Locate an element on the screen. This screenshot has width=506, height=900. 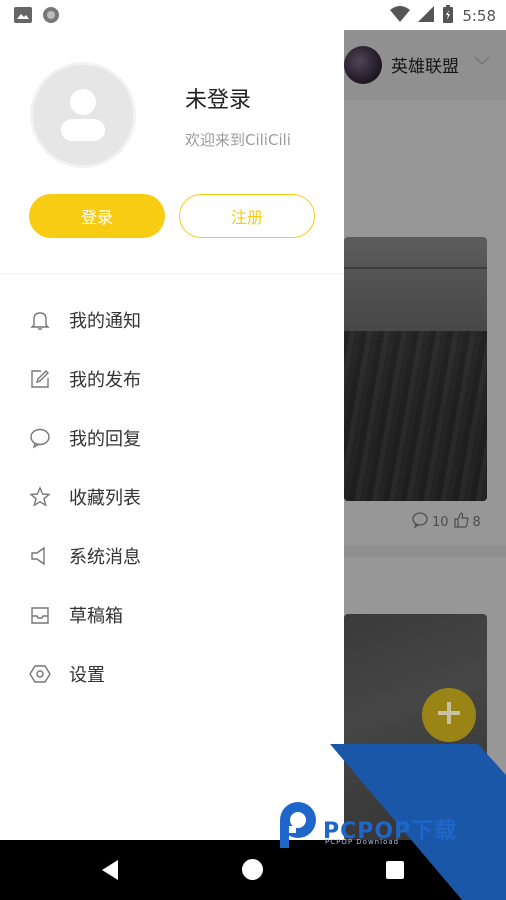
wifi-icon is located at coordinates (400, 16).